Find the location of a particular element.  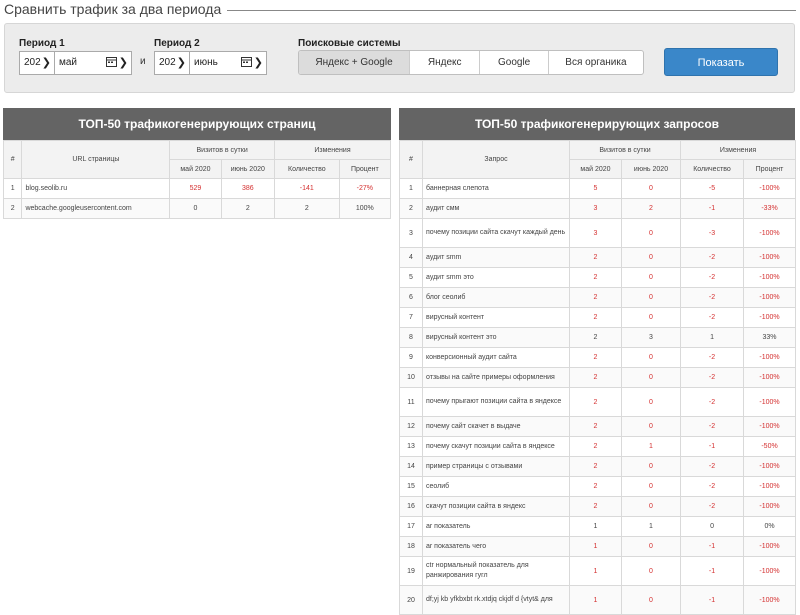

query-text: сеолиб is located at coordinates (496, 486).